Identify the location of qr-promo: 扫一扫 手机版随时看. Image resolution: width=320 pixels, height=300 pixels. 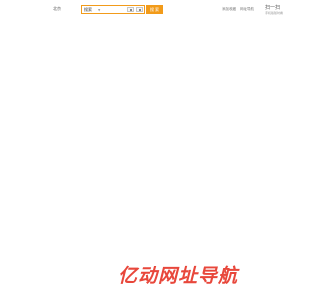
(280, 10).